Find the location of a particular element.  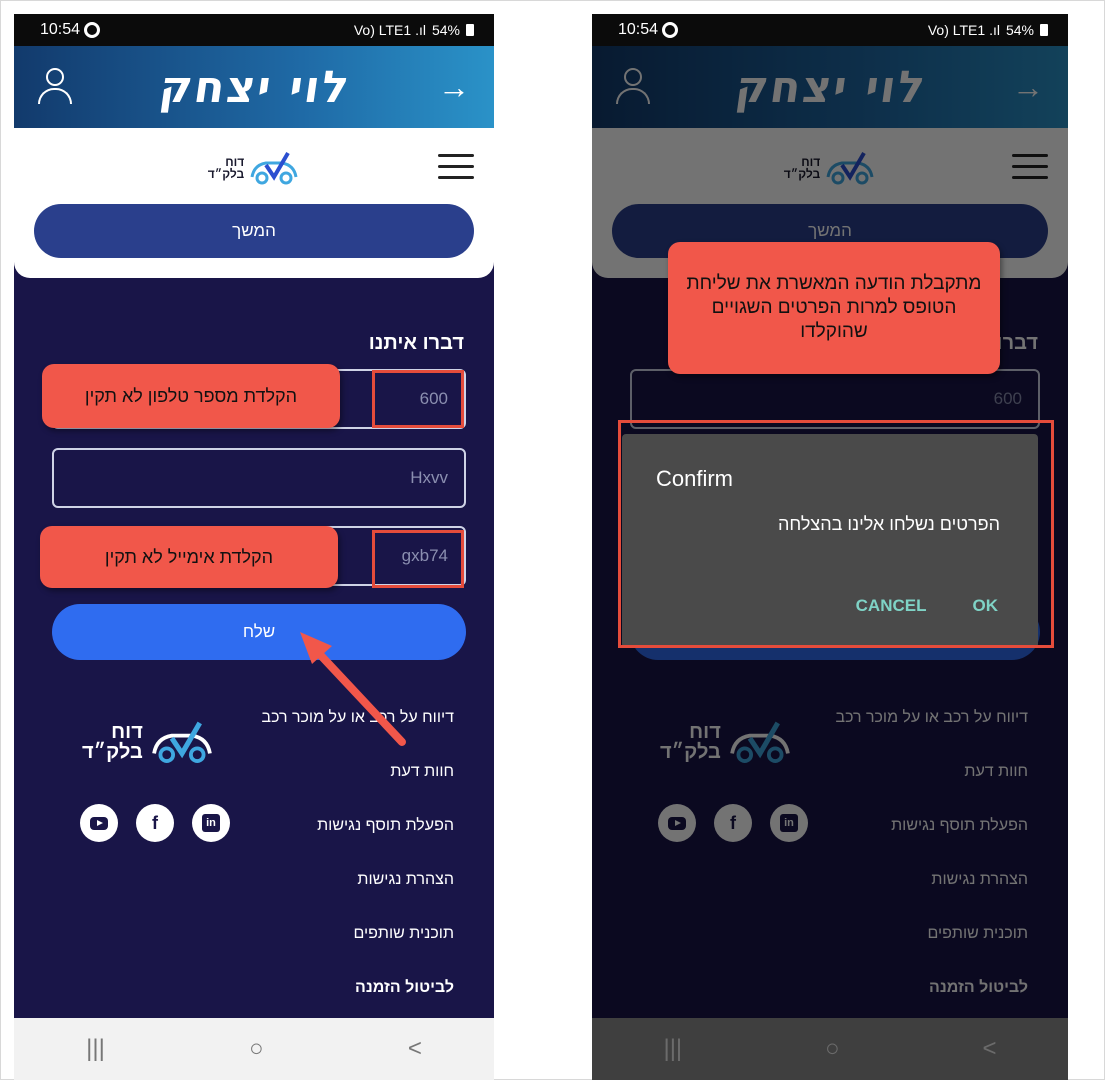

back-icon: < is located at coordinates (415, 1049).